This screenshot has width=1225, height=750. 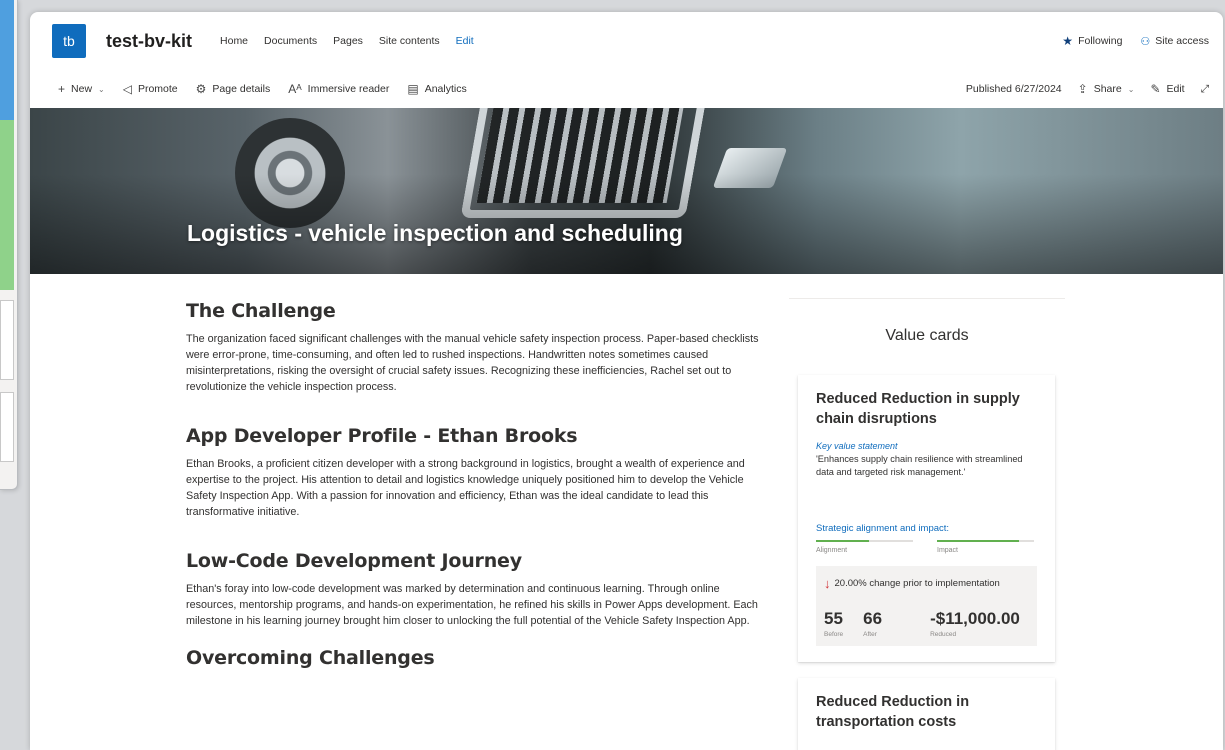 I want to click on nav-documents: Documents, so click(x=290, y=41).